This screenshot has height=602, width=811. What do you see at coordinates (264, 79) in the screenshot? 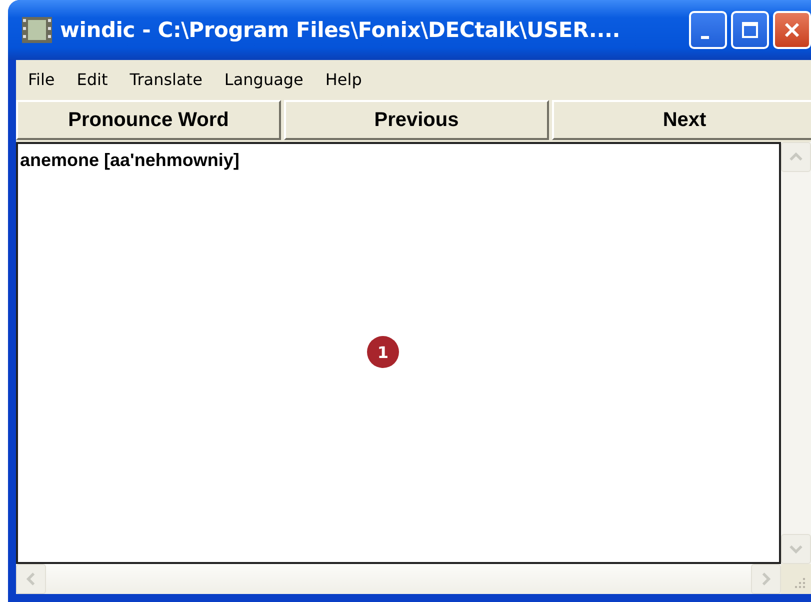
I see `menu-item: Language` at bounding box center [264, 79].